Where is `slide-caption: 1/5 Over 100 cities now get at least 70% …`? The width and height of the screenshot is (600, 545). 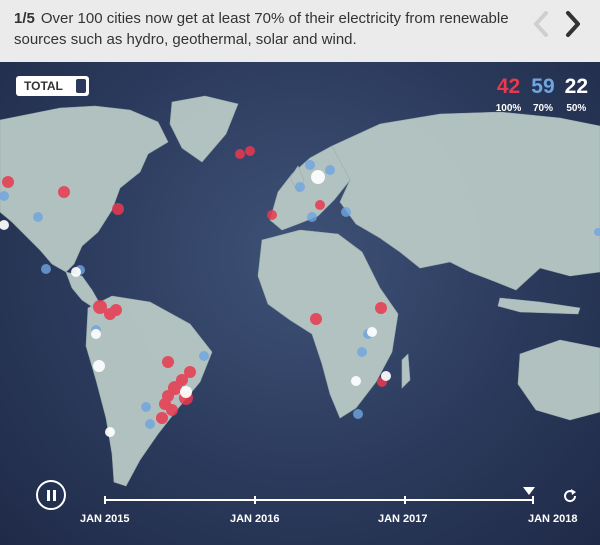 slide-caption: 1/5 Over 100 cities now get at least 70% … is located at coordinates (264, 29).